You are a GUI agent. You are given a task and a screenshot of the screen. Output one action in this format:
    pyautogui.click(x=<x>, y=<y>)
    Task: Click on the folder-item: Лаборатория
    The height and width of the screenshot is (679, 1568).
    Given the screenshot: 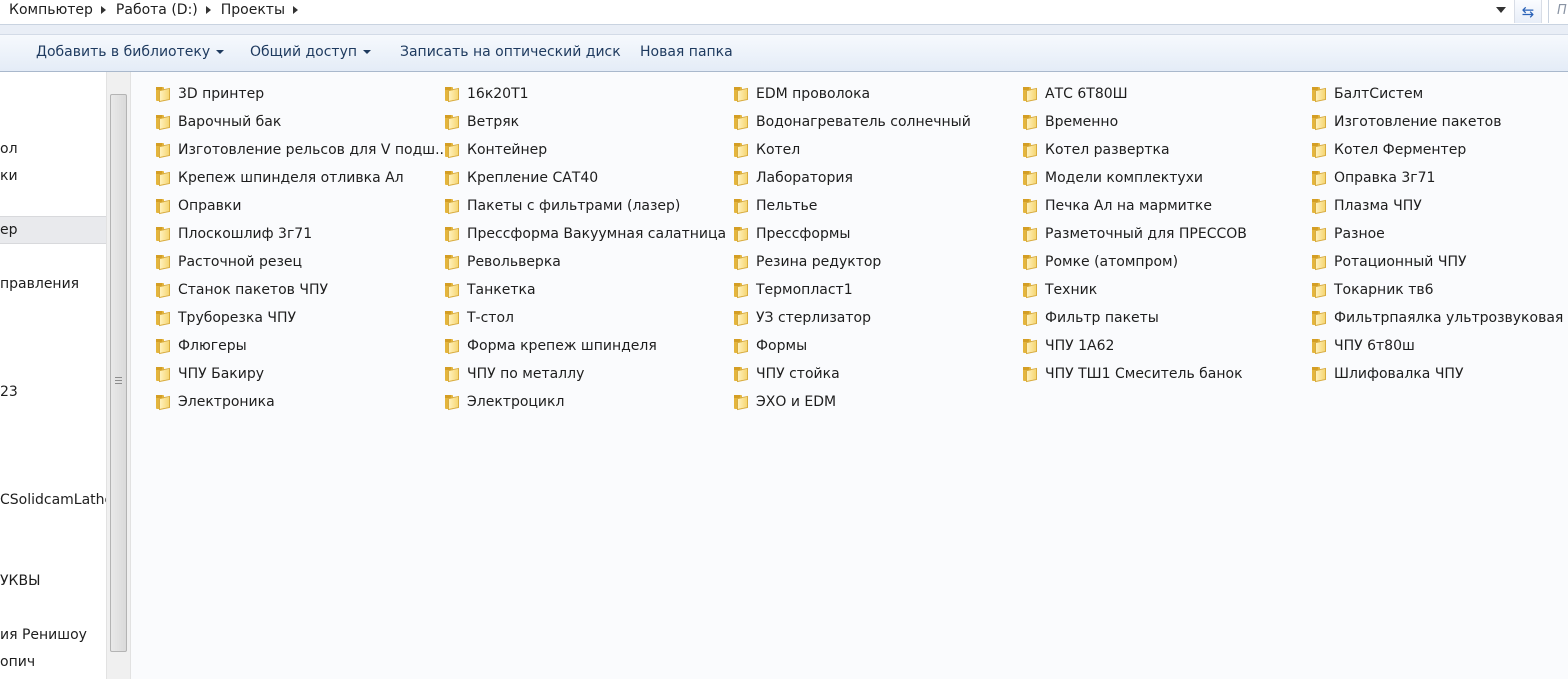 What is the action you would take?
    pyautogui.click(x=793, y=178)
    